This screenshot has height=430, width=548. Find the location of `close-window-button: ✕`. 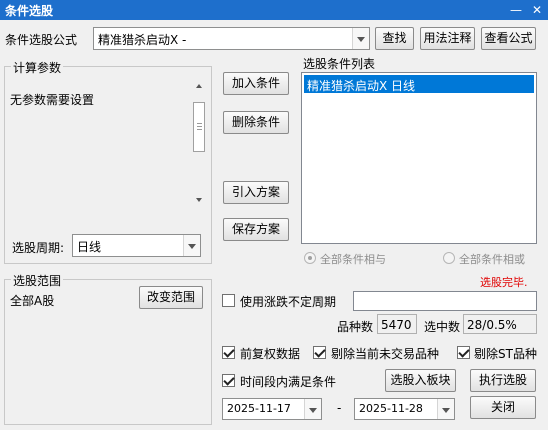

close-window-button: ✕ is located at coordinates (537, 10).